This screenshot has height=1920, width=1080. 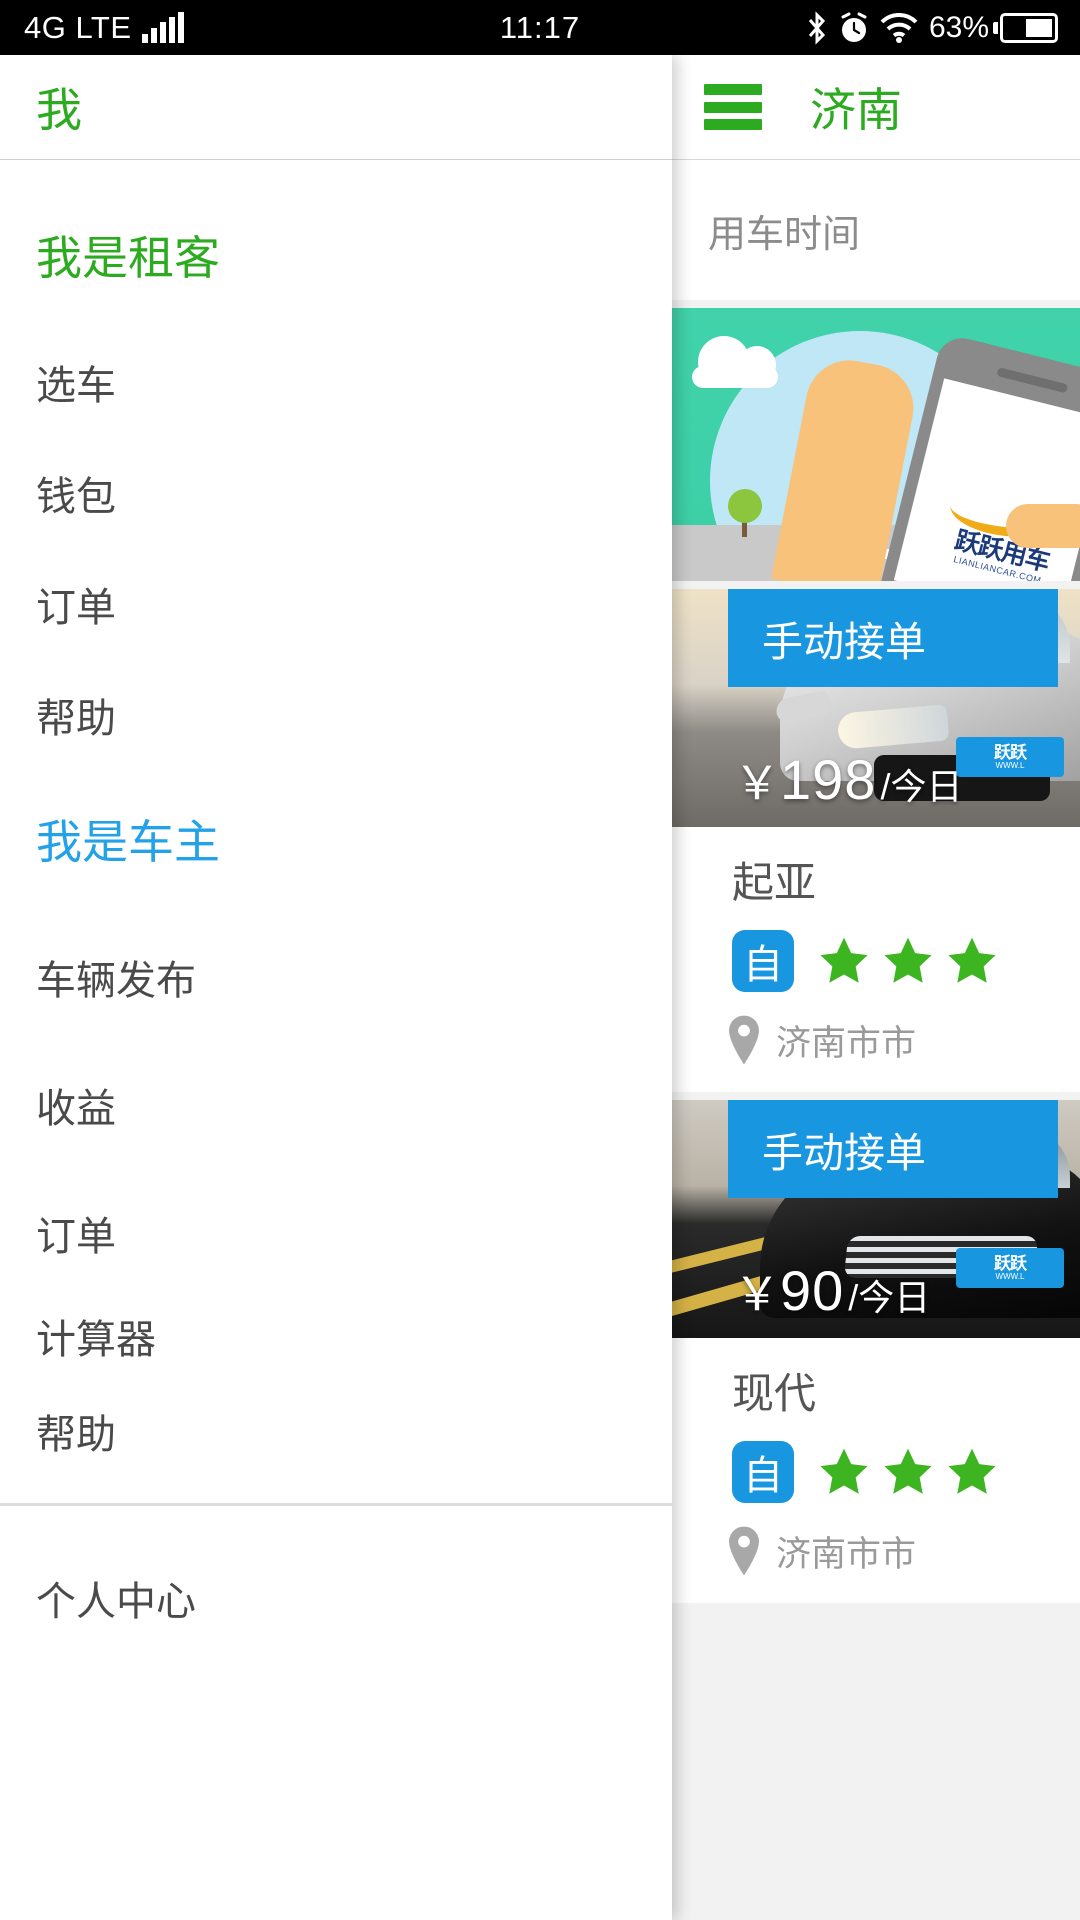 I want to click on battery-icon, so click(x=1025, y=27).